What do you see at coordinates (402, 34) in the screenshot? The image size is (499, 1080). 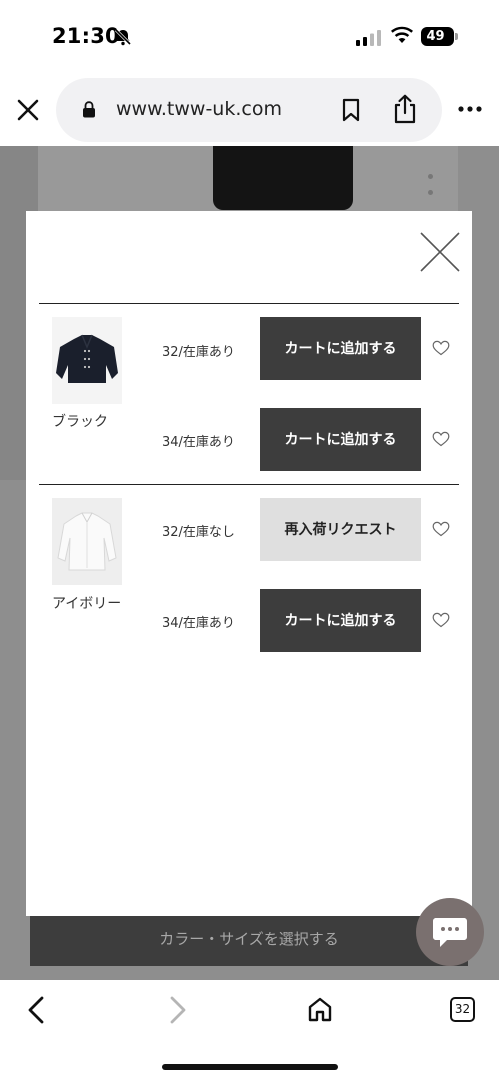 I see `wifi-icon` at bounding box center [402, 34].